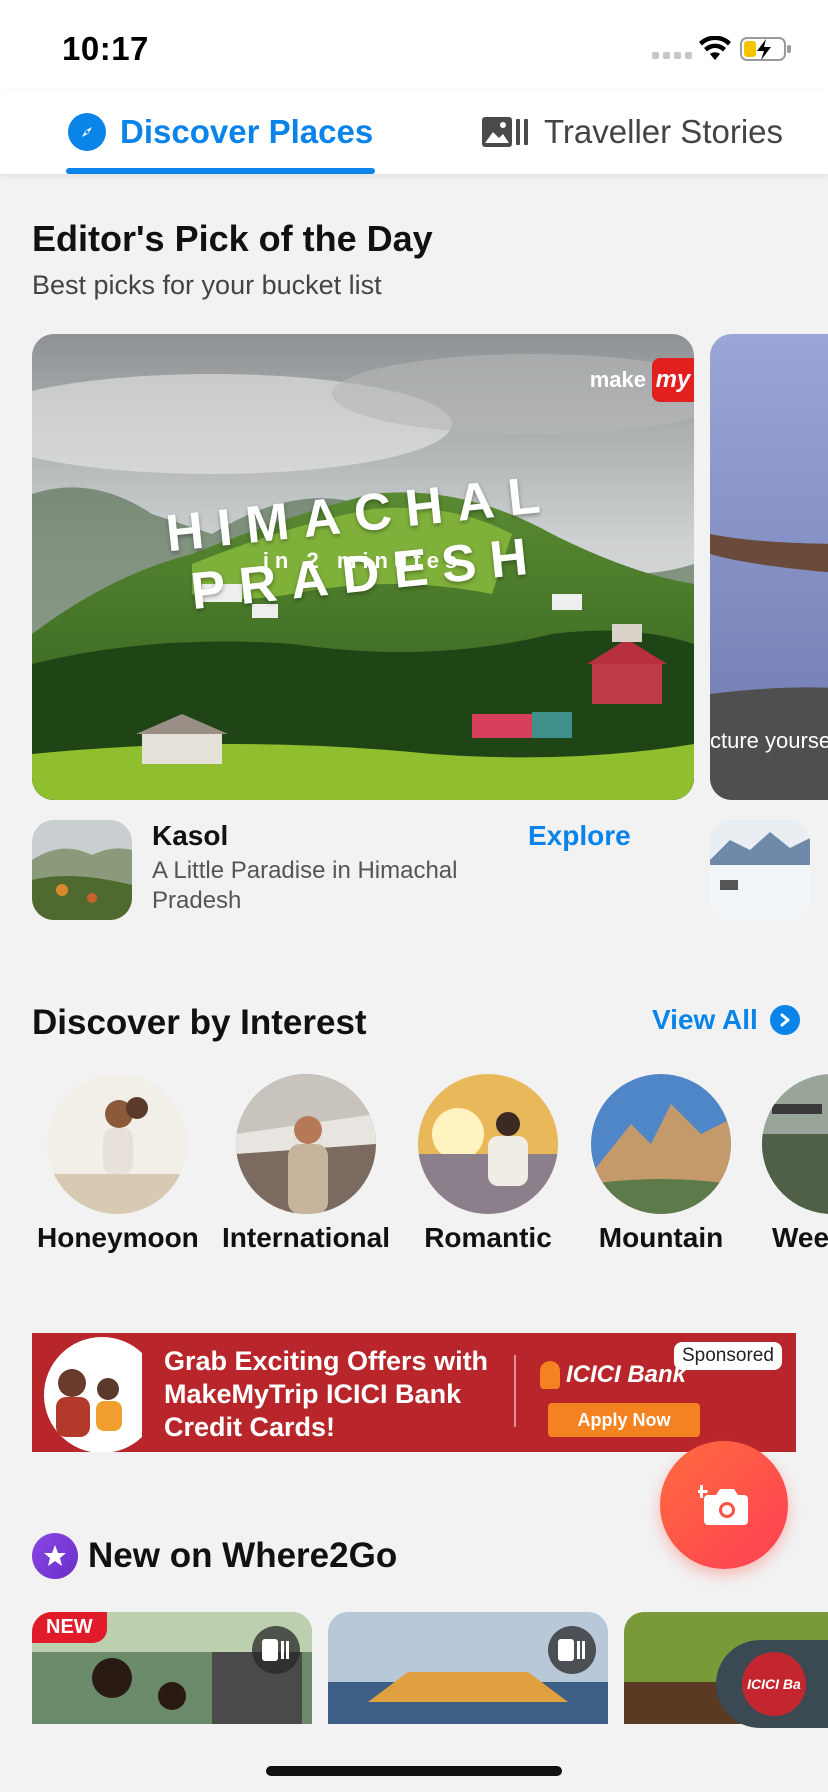 This screenshot has height=1792, width=828. What do you see at coordinates (515, 1391) in the screenshot?
I see `banner-divider` at bounding box center [515, 1391].